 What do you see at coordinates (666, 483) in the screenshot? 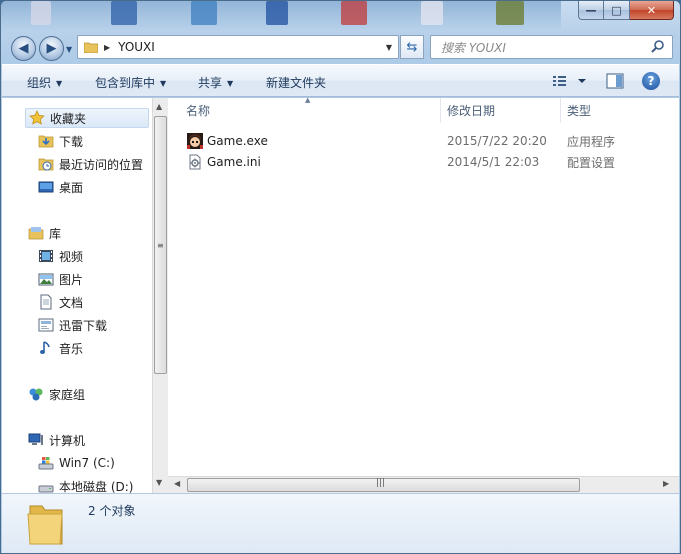
I see `scroll-right-arrow-icon: ▶` at bounding box center [666, 483].